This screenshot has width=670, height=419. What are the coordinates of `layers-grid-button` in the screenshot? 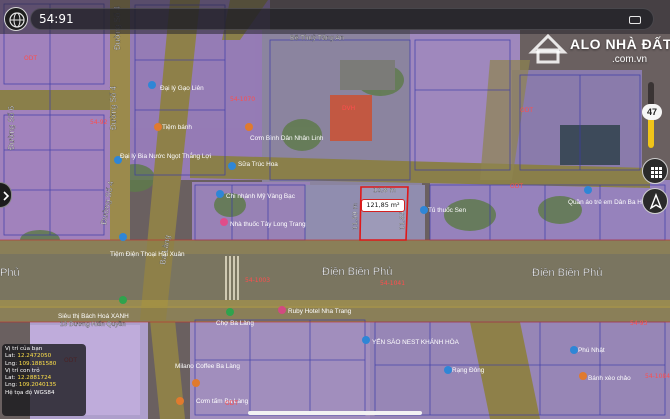 It's located at (655, 171).